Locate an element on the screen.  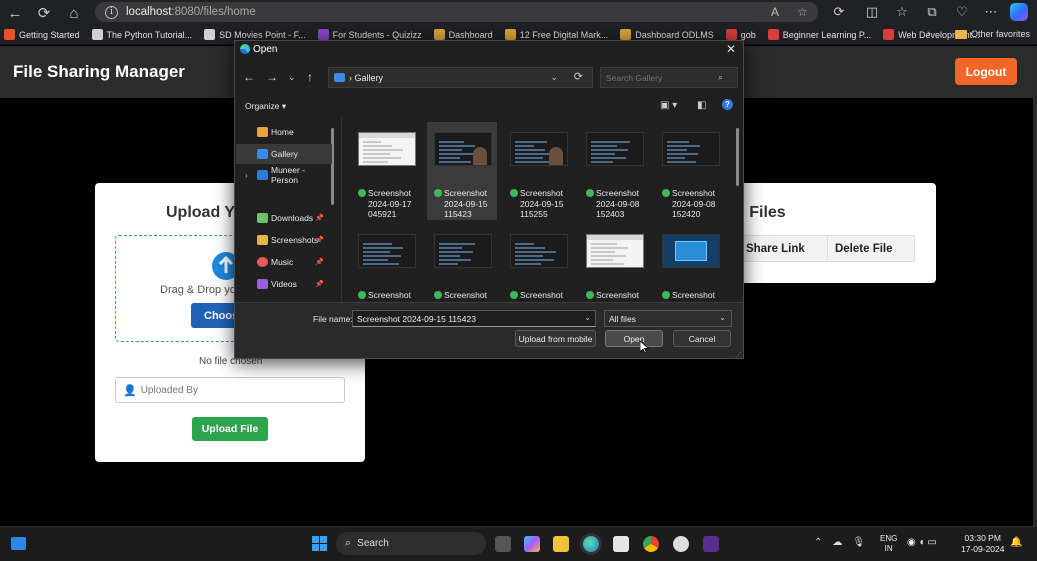
logout-button: Logout is located at coordinates (986, 71).